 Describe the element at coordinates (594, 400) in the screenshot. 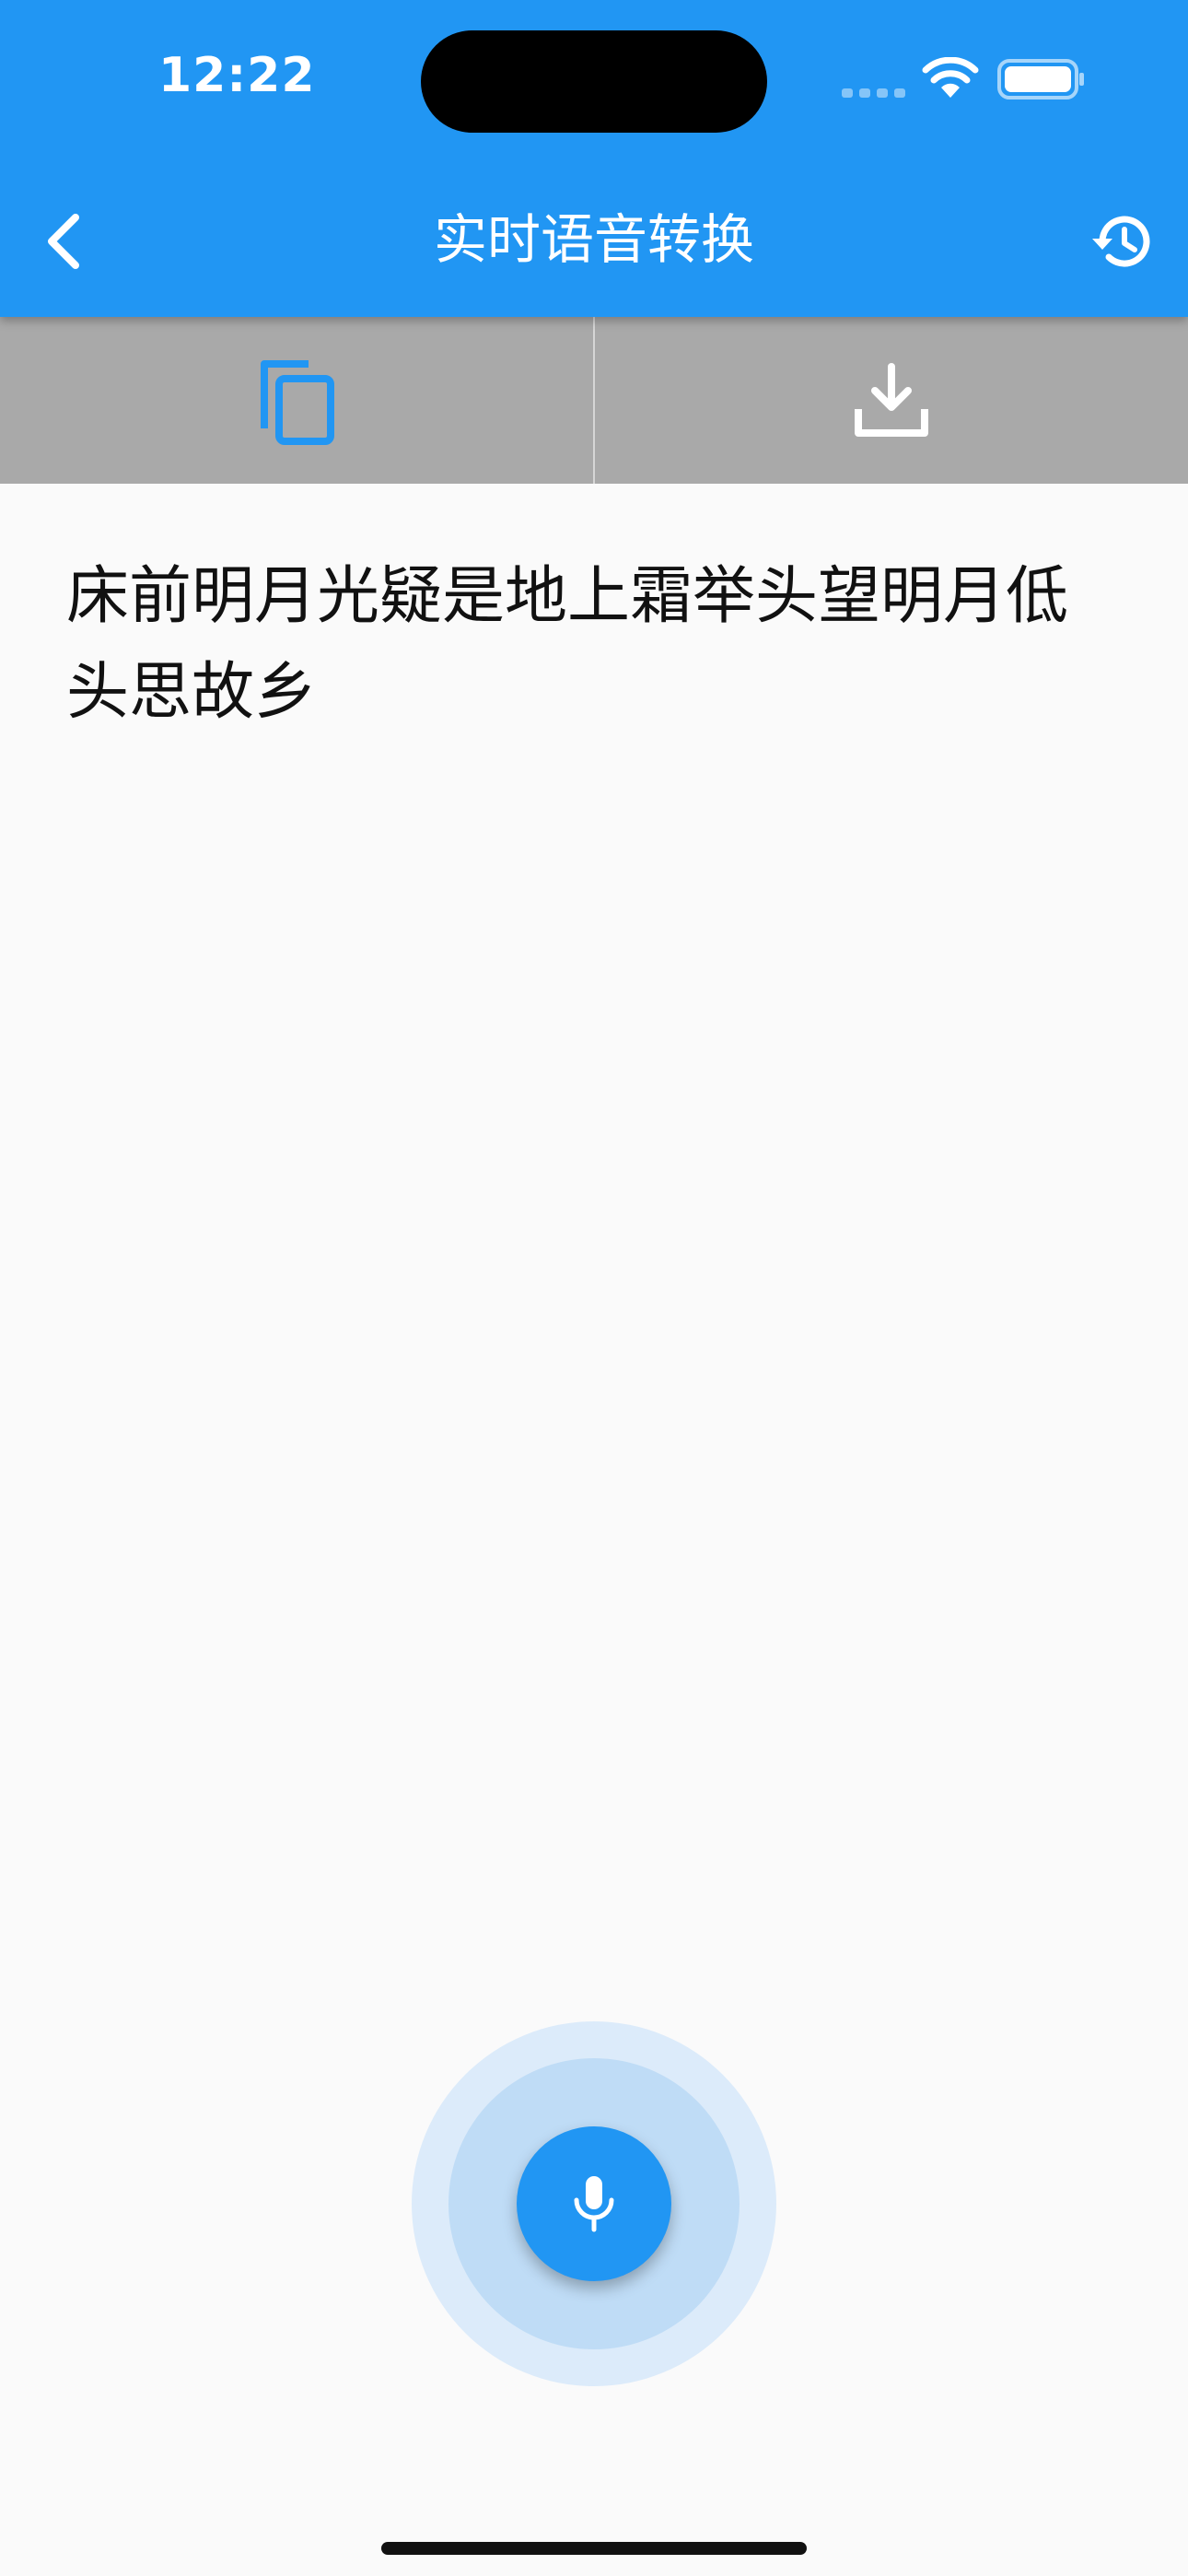

I see `action-toolbar` at that location.